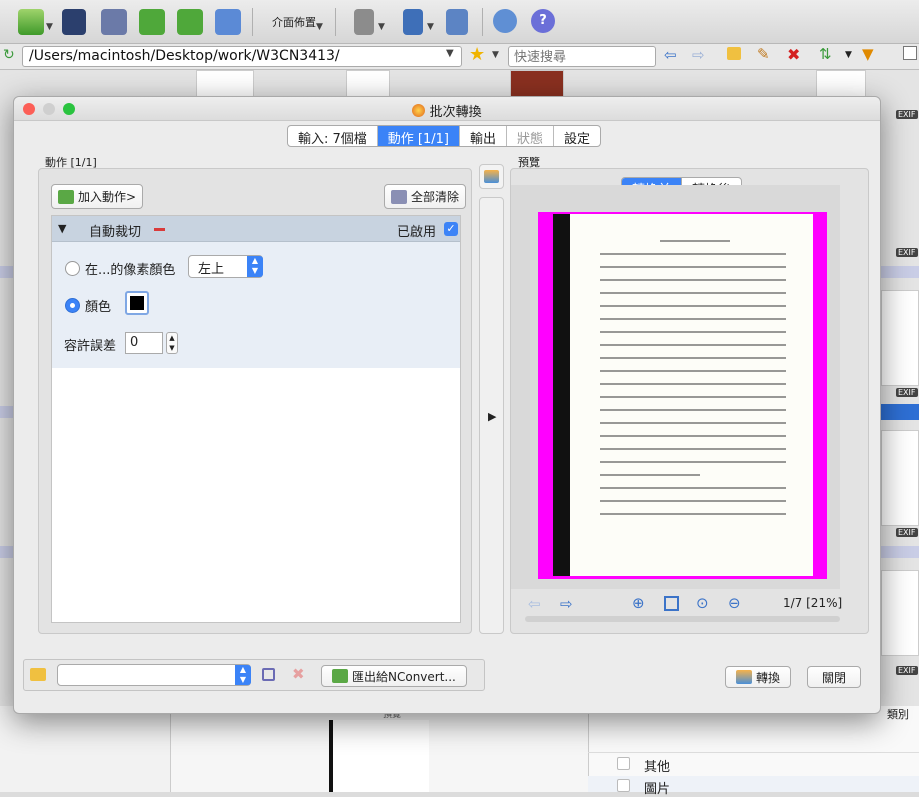 The width and height of the screenshot is (919, 797). What do you see at coordinates (379, 756) in the screenshot?
I see `preview-thumbnail` at bounding box center [379, 756].